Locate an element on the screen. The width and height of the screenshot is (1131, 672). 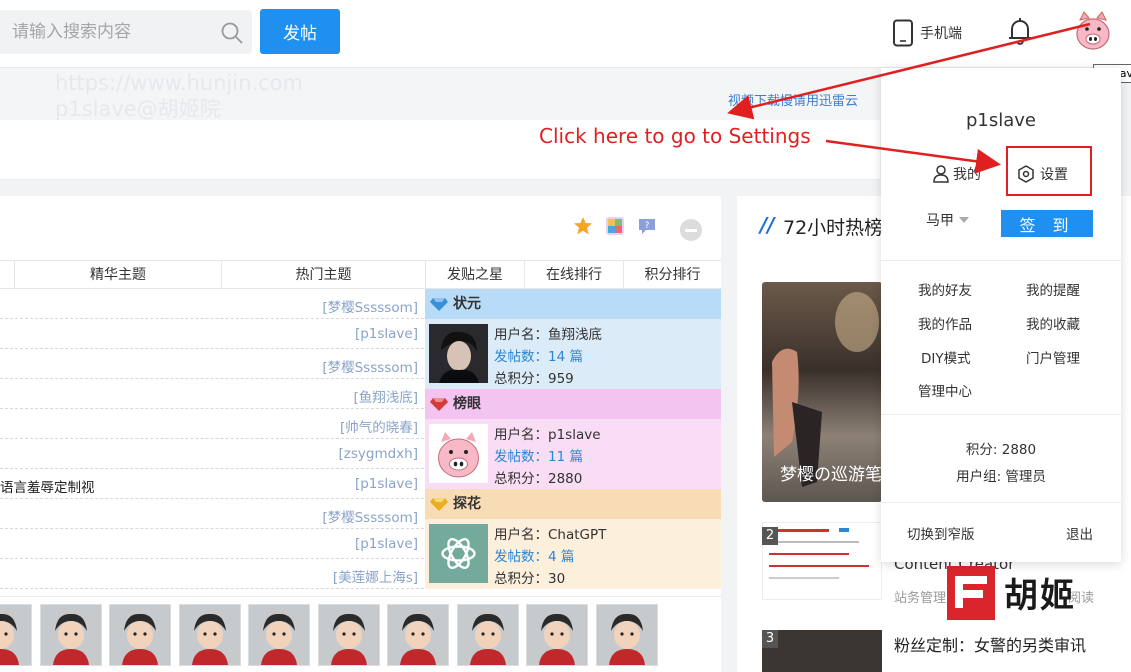
thread-row: 语言羞辱定制视 [p1slave] is located at coordinates (212, 484).